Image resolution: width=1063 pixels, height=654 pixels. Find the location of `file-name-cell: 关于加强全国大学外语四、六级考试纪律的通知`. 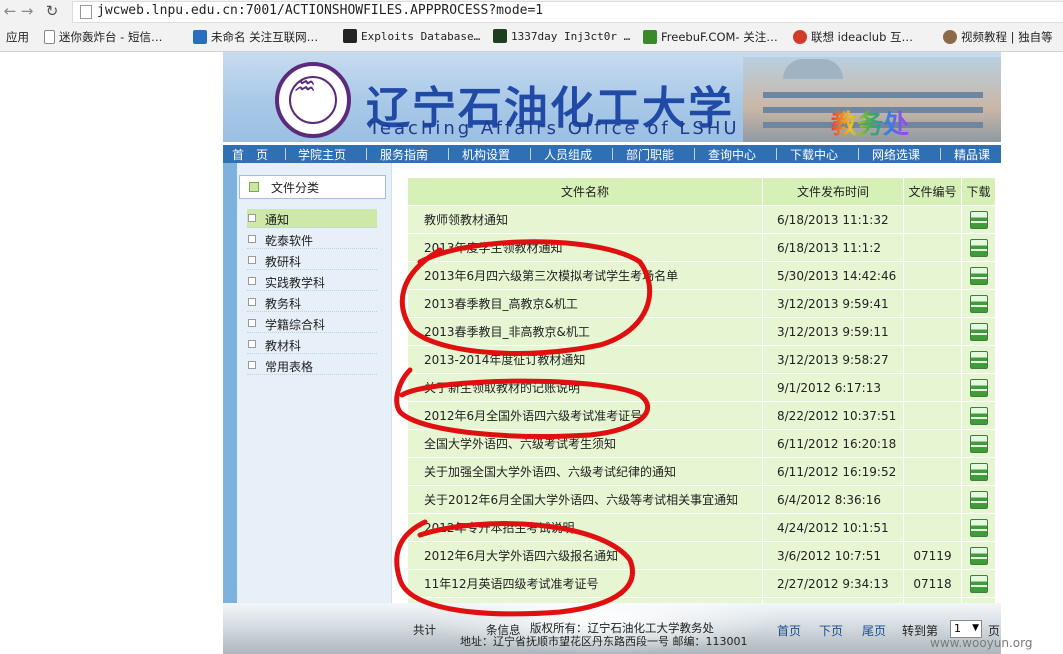

file-name-cell: 关于加强全国大学外语四、六级考试纪律的通知 is located at coordinates (585, 471).